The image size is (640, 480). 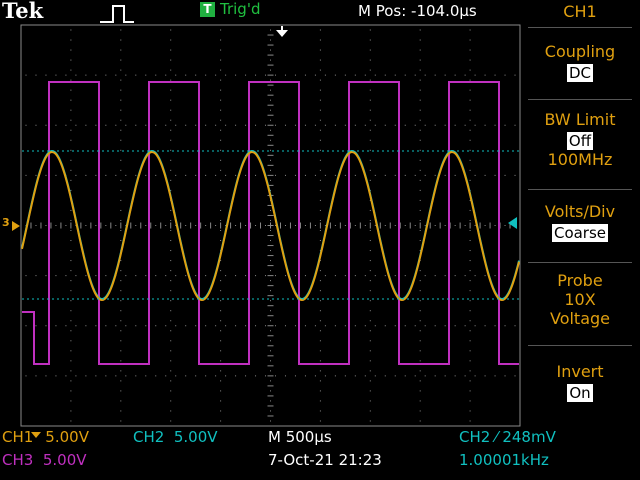 I want to click on probe-label: Probe, so click(x=580, y=280).